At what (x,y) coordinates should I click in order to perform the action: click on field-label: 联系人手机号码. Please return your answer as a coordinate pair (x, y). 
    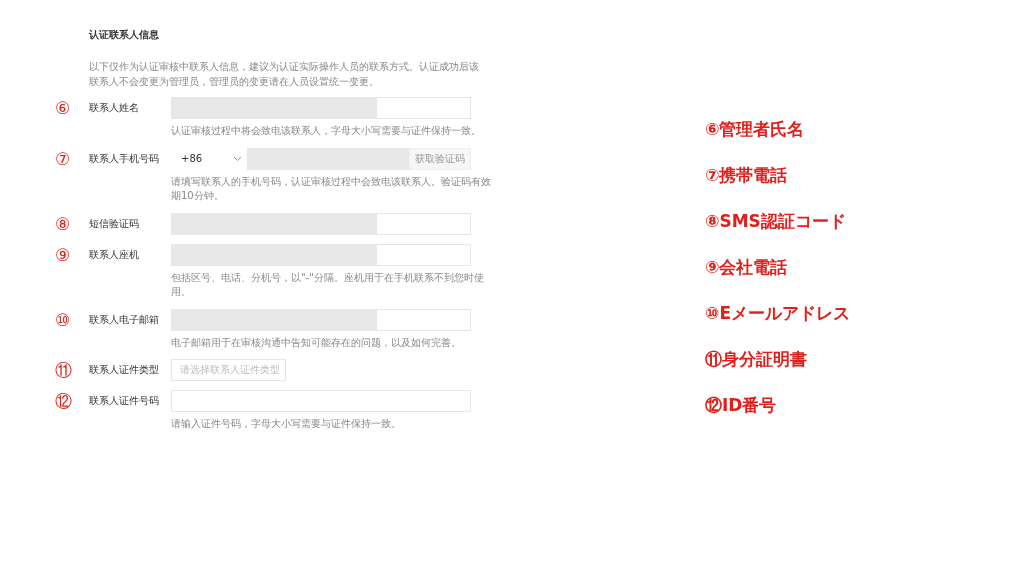
    Looking at the image, I should click on (124, 158).